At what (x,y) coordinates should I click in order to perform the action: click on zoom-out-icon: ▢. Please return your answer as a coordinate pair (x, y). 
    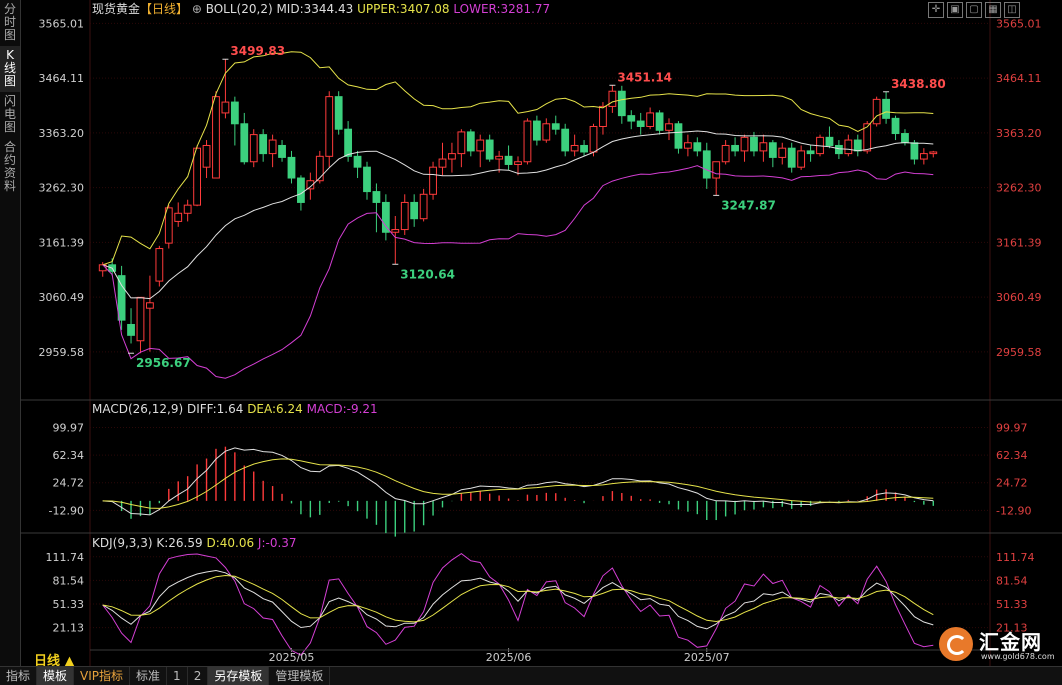
    Looking at the image, I should click on (974, 10).